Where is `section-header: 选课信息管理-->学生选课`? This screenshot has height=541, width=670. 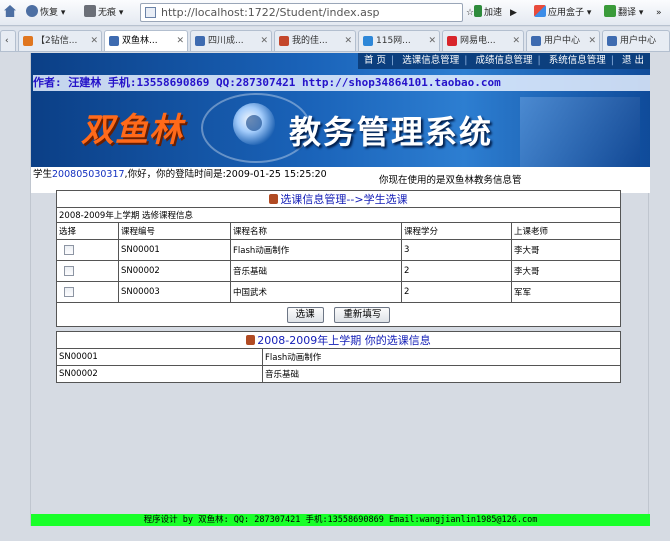
section-header: 选课信息管理-->学生选课 is located at coordinates (338, 199).